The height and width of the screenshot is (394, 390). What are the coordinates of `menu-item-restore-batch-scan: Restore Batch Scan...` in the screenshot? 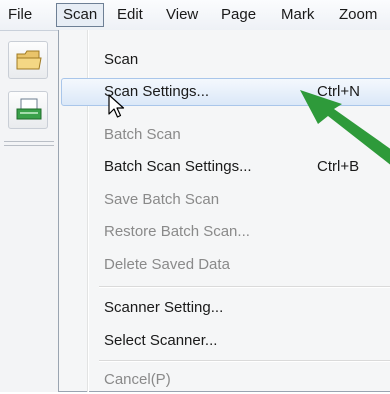 It's located at (225, 232).